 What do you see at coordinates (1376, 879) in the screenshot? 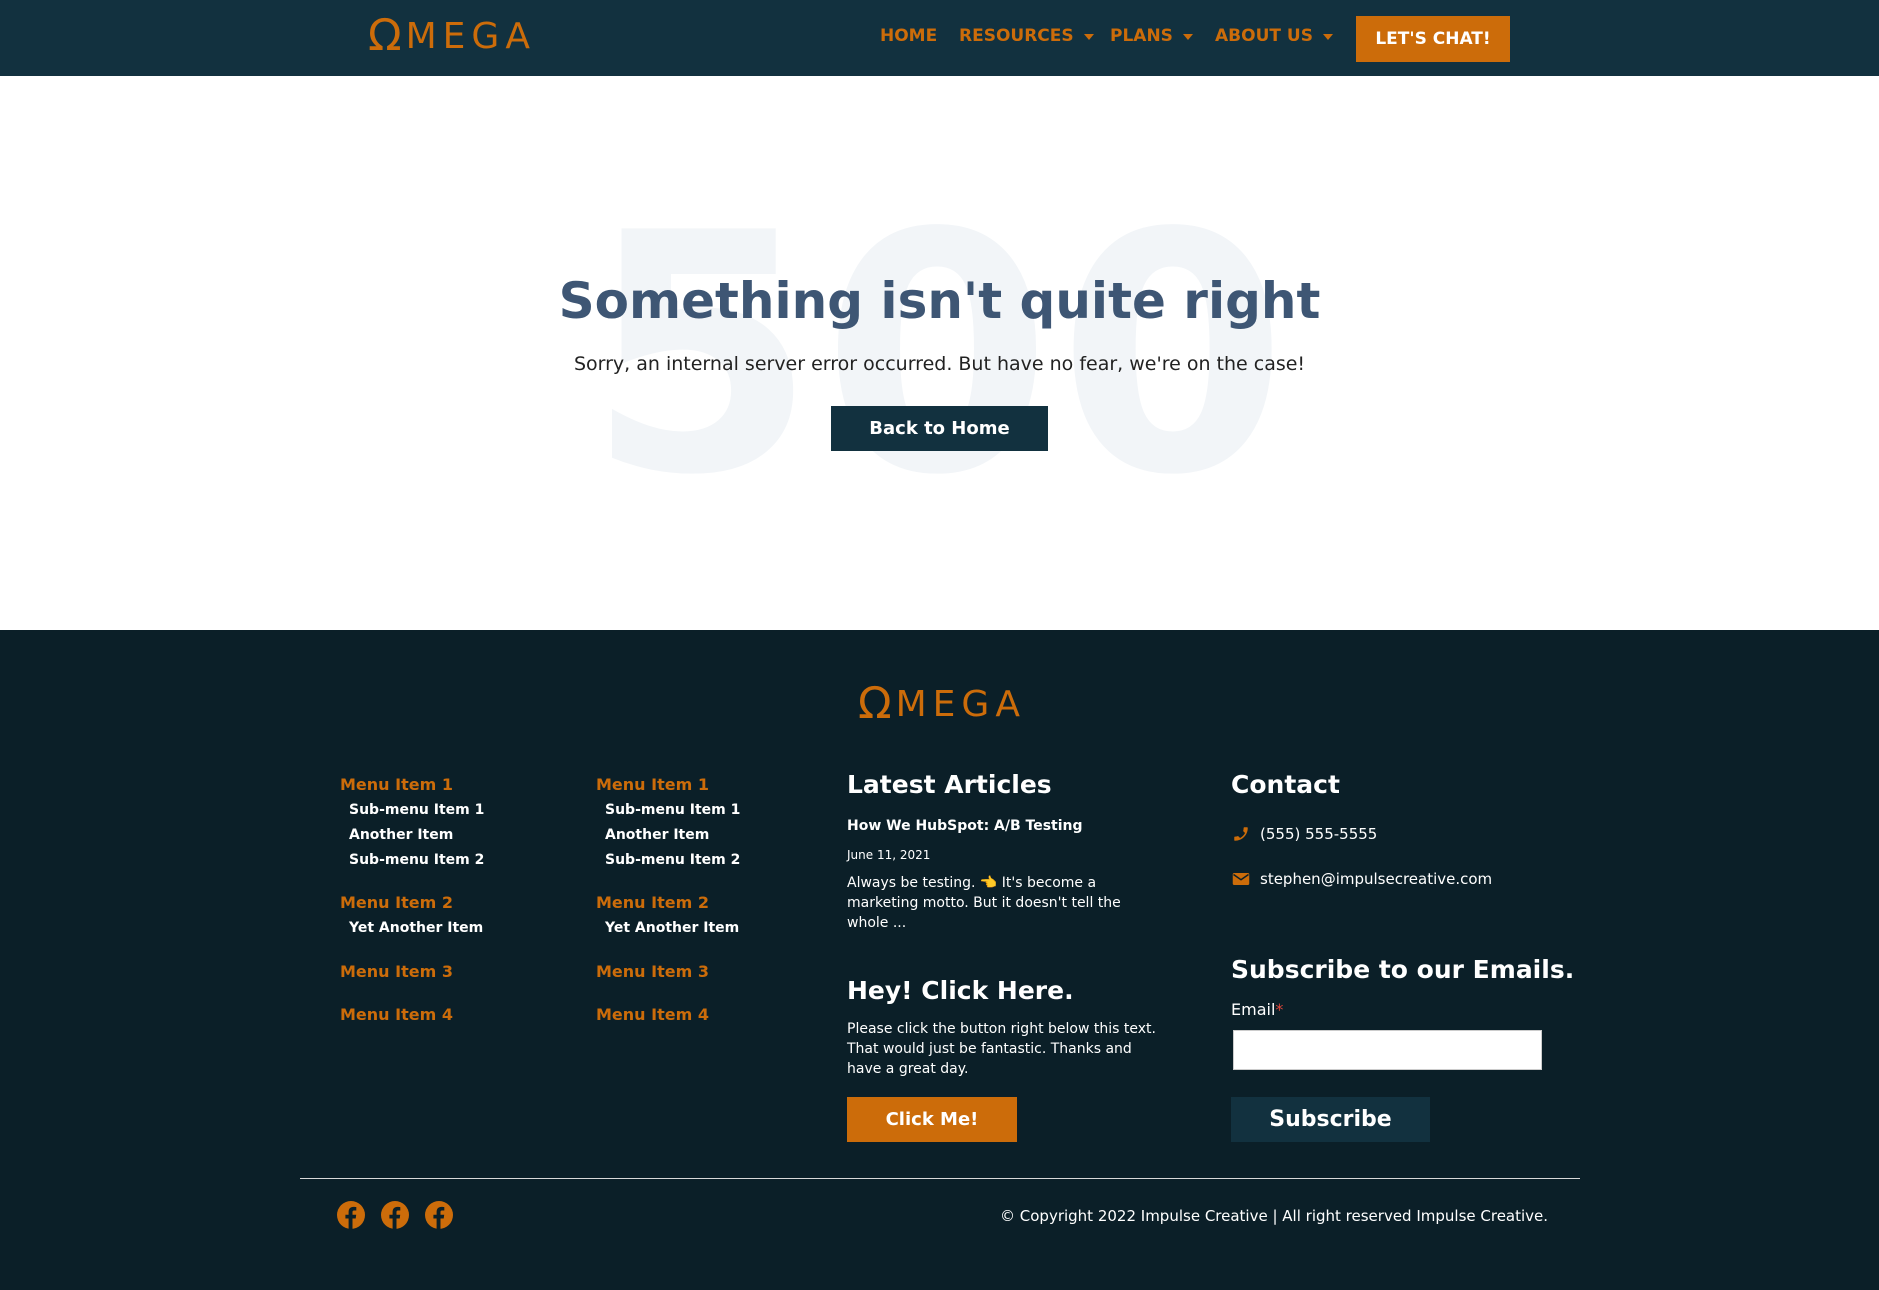
I see `email-address: stephen@impulsecreative.com` at bounding box center [1376, 879].